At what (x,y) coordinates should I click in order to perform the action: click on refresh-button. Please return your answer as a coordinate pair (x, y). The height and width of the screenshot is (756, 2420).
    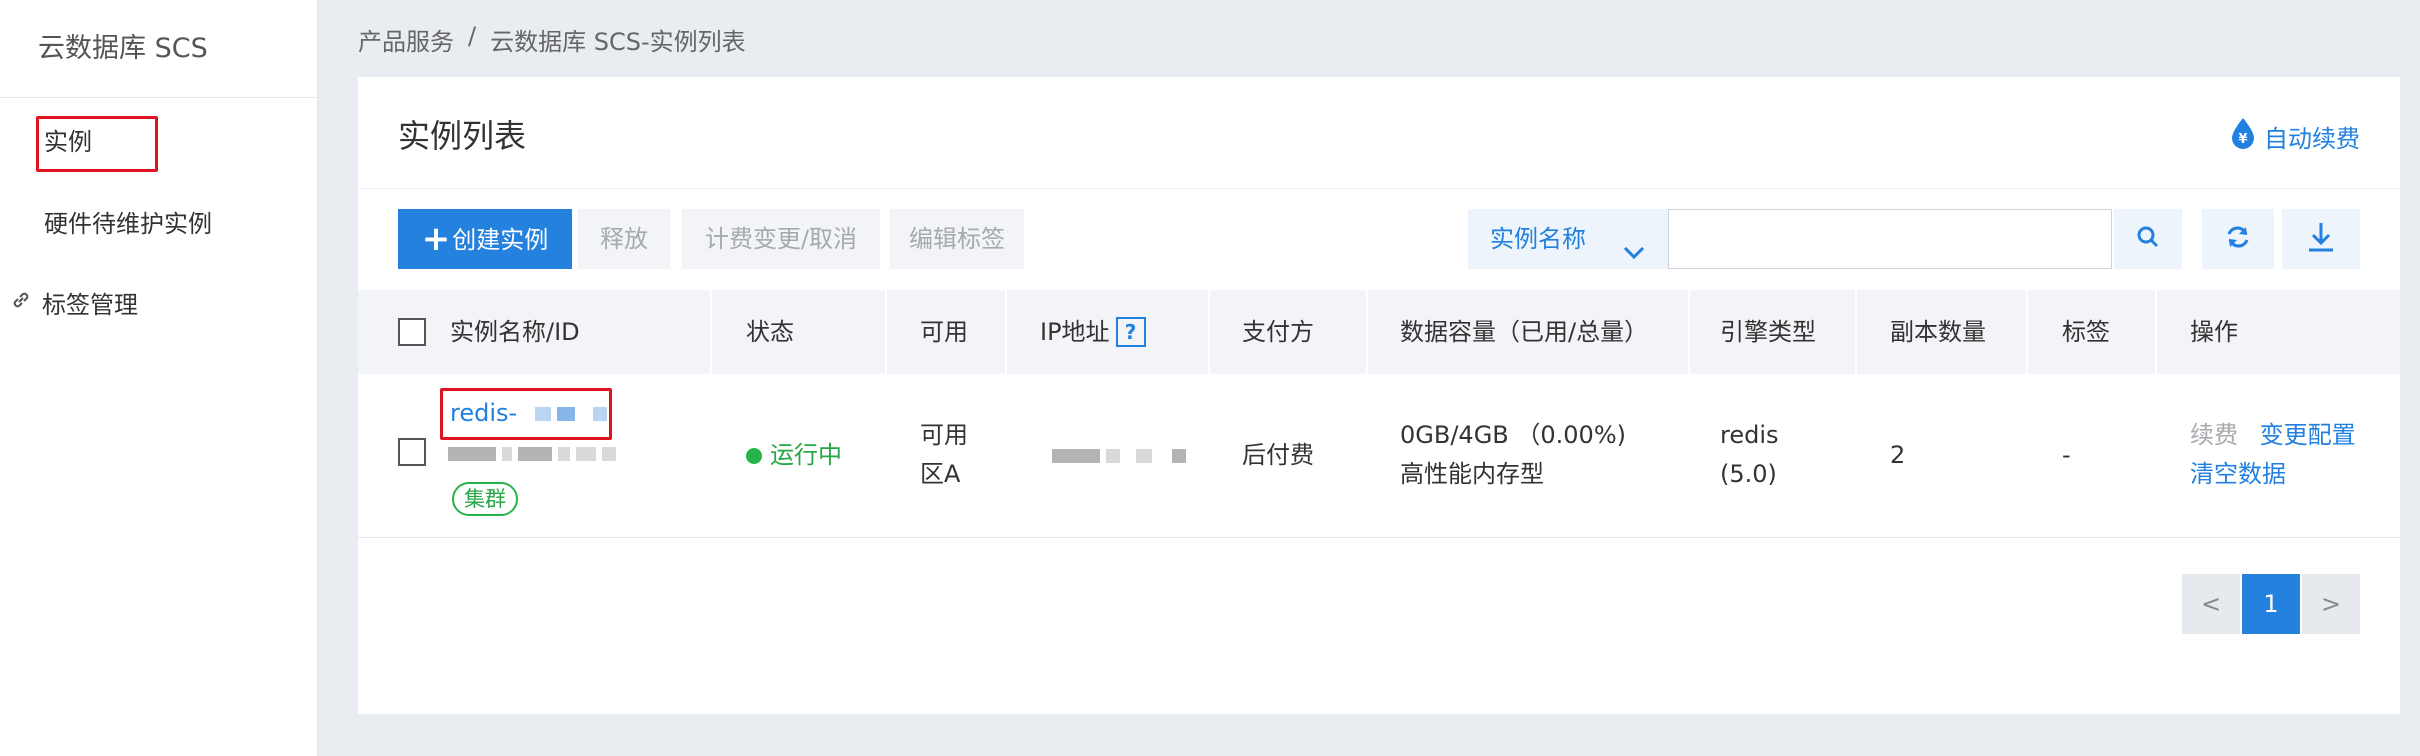
    Looking at the image, I should click on (2238, 239).